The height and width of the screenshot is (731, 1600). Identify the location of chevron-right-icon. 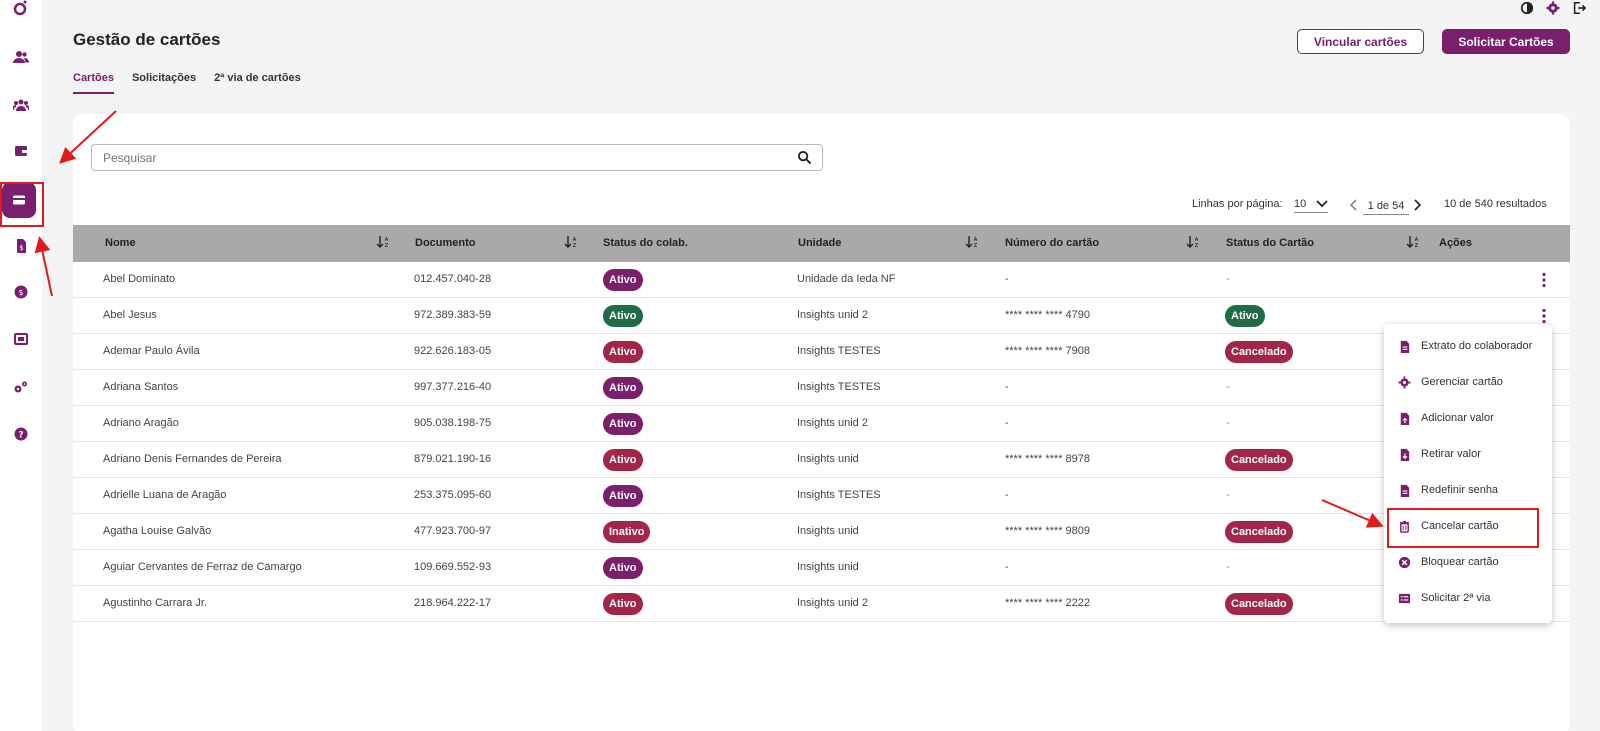
(1418, 205).